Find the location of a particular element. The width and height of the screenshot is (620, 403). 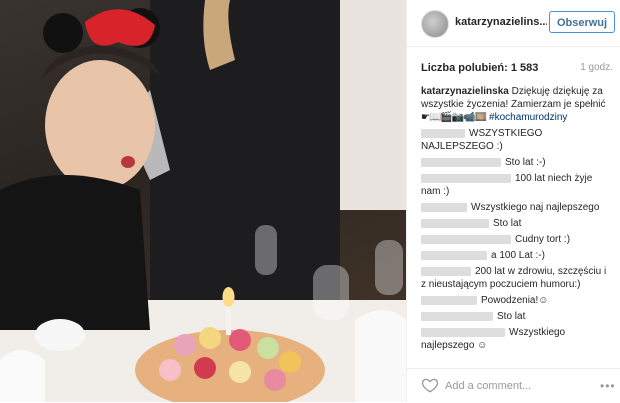

avatar is located at coordinates (435, 24).